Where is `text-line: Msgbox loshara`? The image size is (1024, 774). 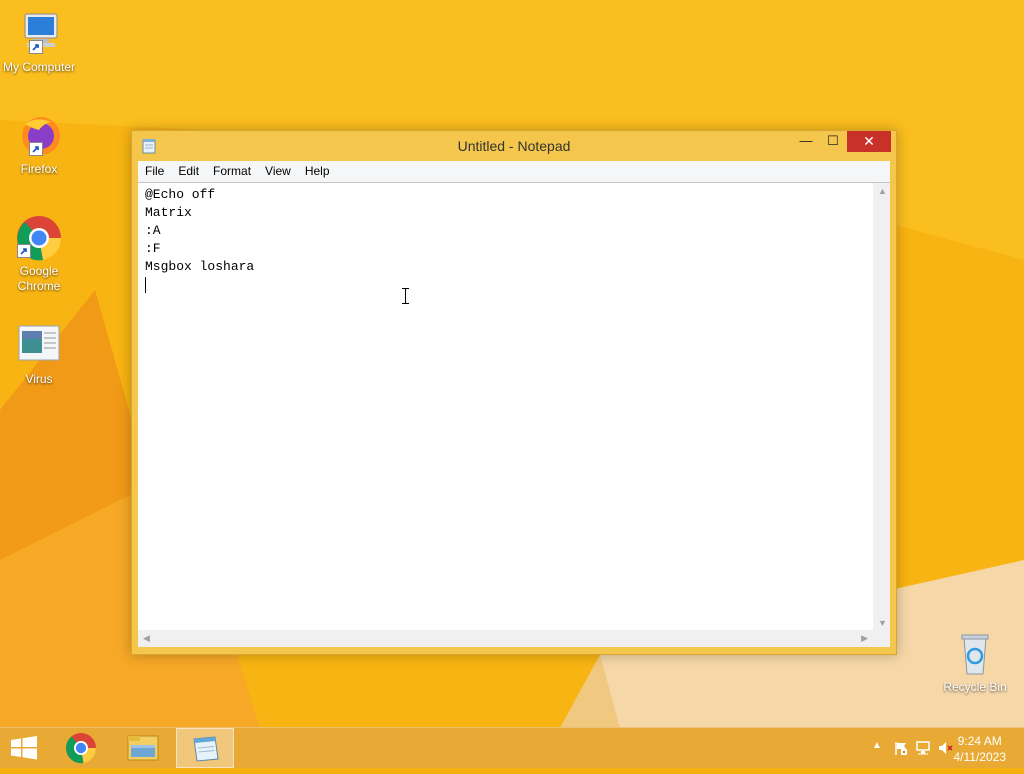 text-line: Msgbox loshara is located at coordinates (200, 266).